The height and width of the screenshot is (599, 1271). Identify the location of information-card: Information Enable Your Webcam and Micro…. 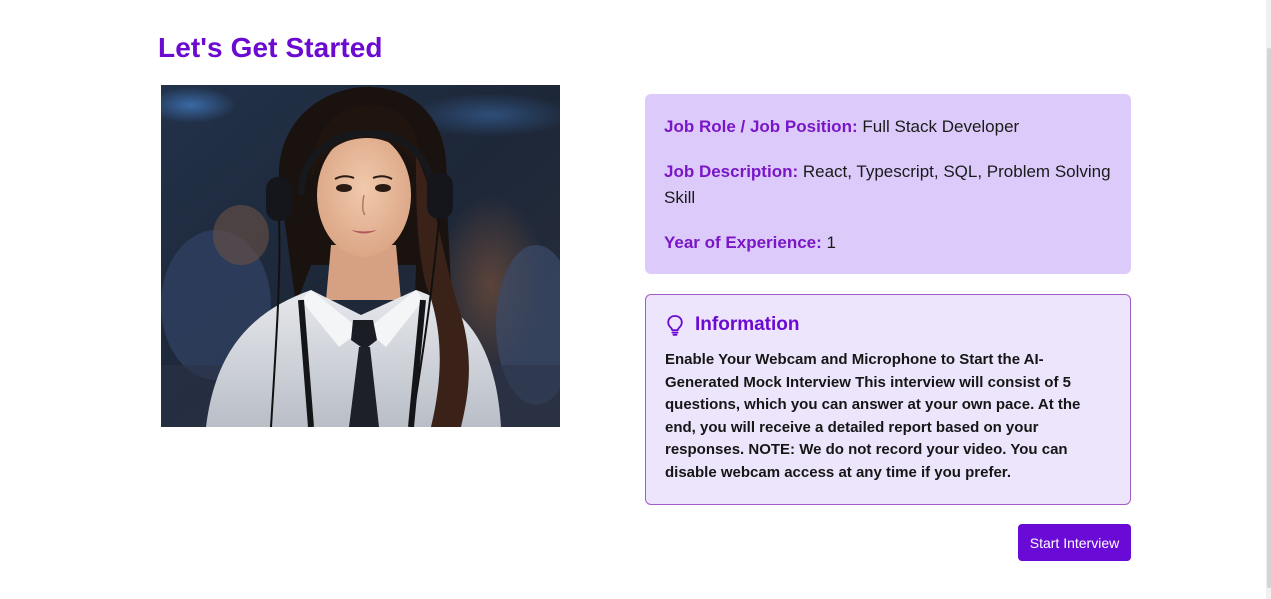
(888, 399).